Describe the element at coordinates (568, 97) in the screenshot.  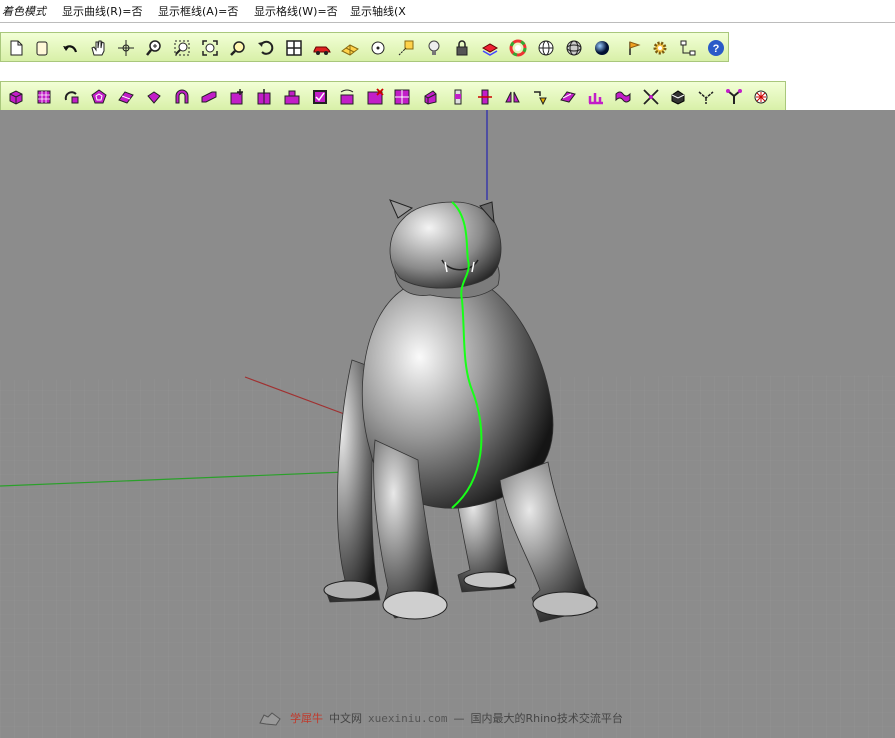
I see `flat-surface-icon` at that location.